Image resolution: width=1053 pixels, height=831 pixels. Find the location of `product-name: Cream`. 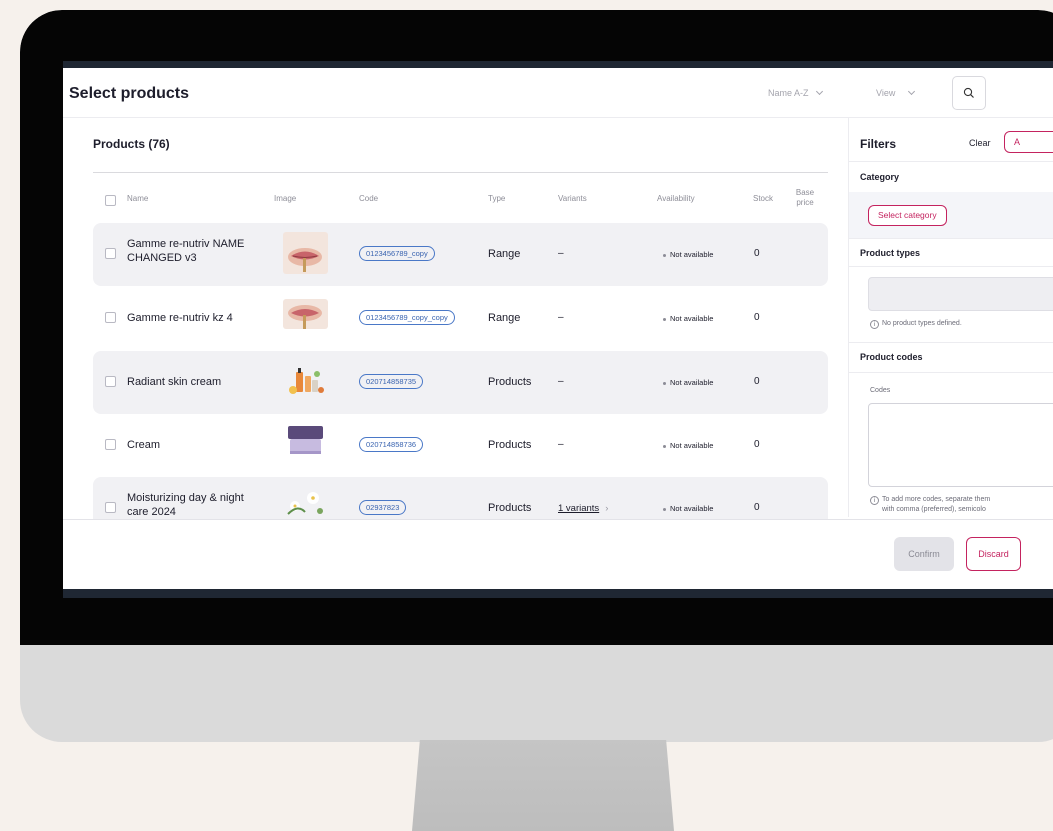

product-name: Cream is located at coordinates (144, 445).